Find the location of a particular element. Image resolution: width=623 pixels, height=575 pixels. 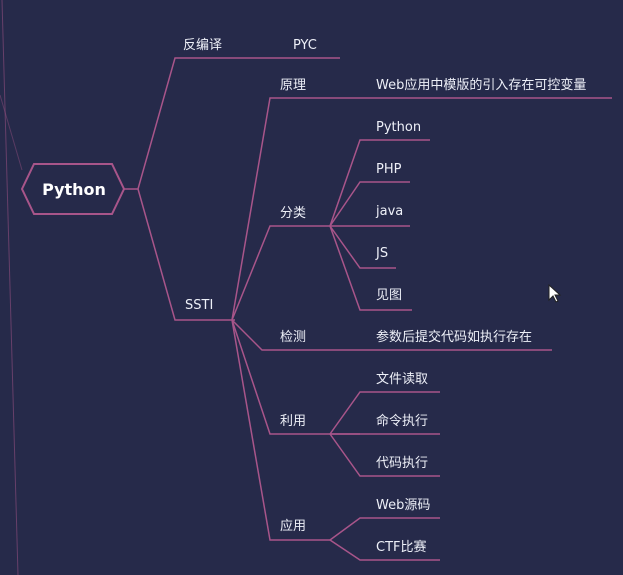

node-exploit-code: 代码执行 is located at coordinates (402, 464).